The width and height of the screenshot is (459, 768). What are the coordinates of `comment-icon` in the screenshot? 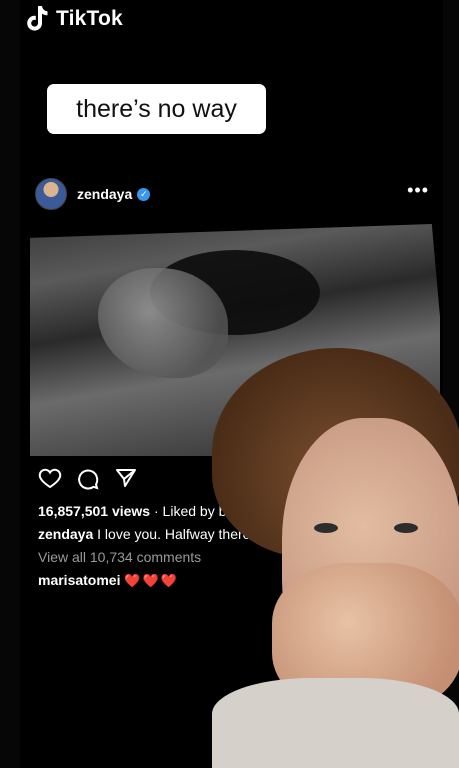 It's located at (88, 479).